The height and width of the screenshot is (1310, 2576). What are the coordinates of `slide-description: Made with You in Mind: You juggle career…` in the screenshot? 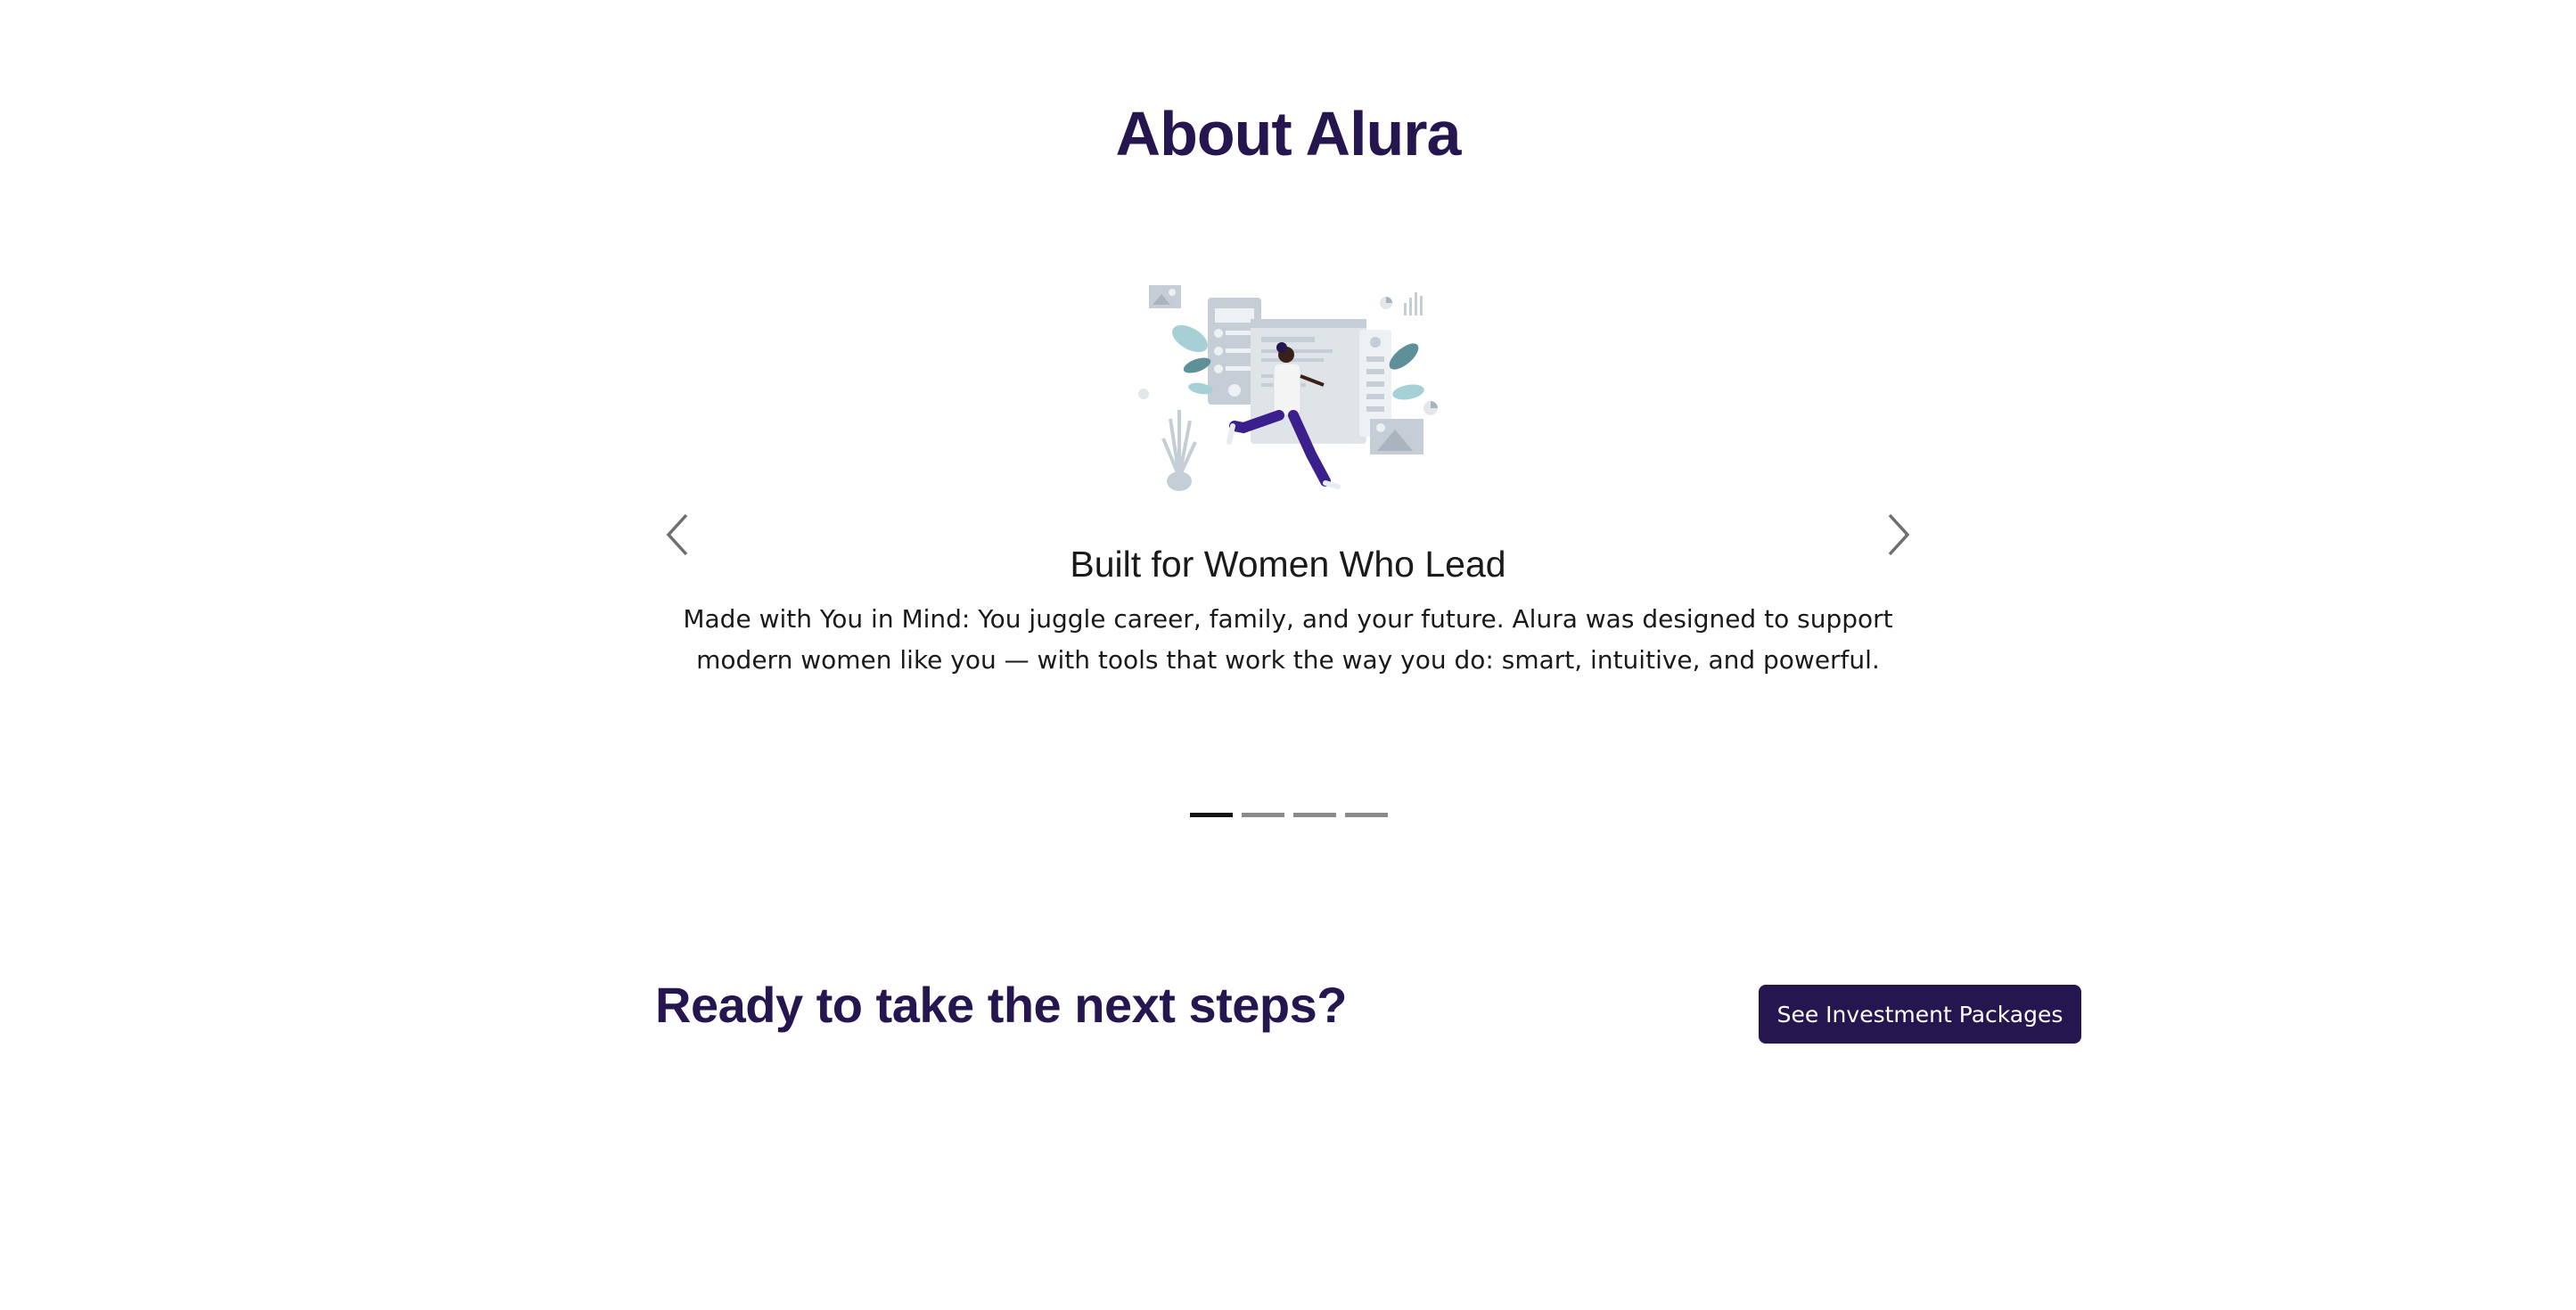 It's located at (1288, 639).